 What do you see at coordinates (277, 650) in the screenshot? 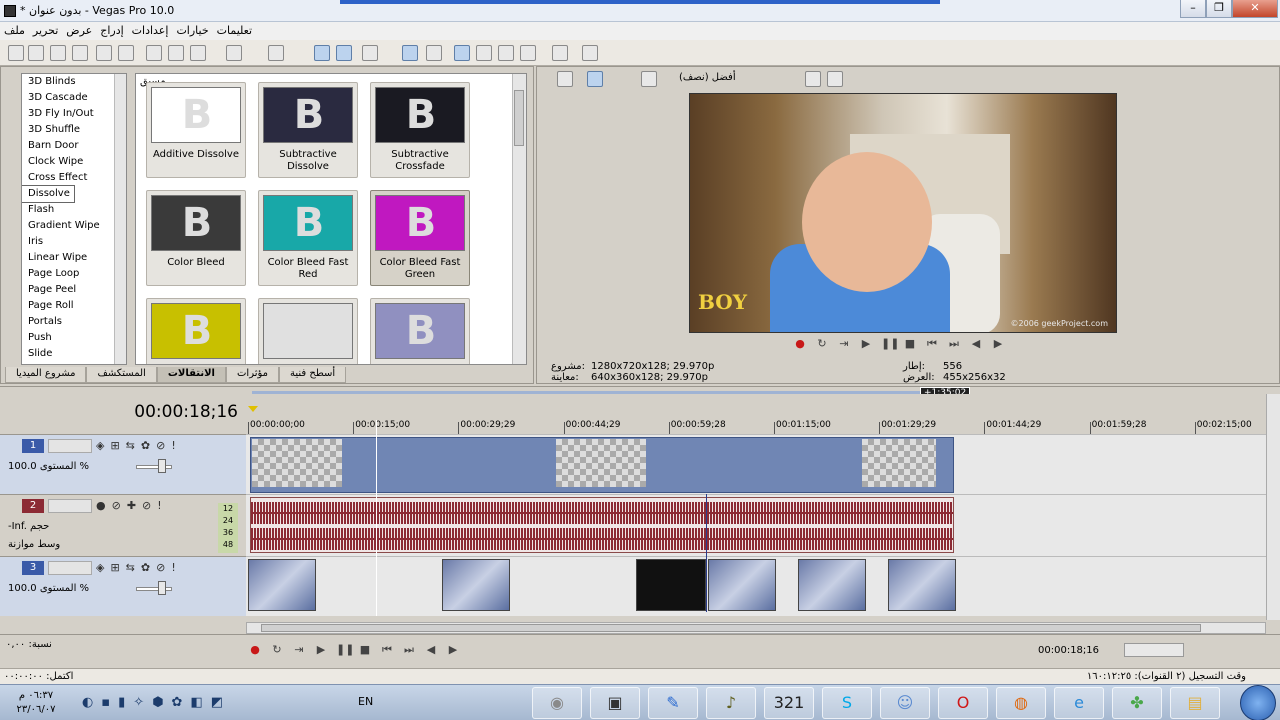
I see `loop-icon: ↻` at bounding box center [277, 650].